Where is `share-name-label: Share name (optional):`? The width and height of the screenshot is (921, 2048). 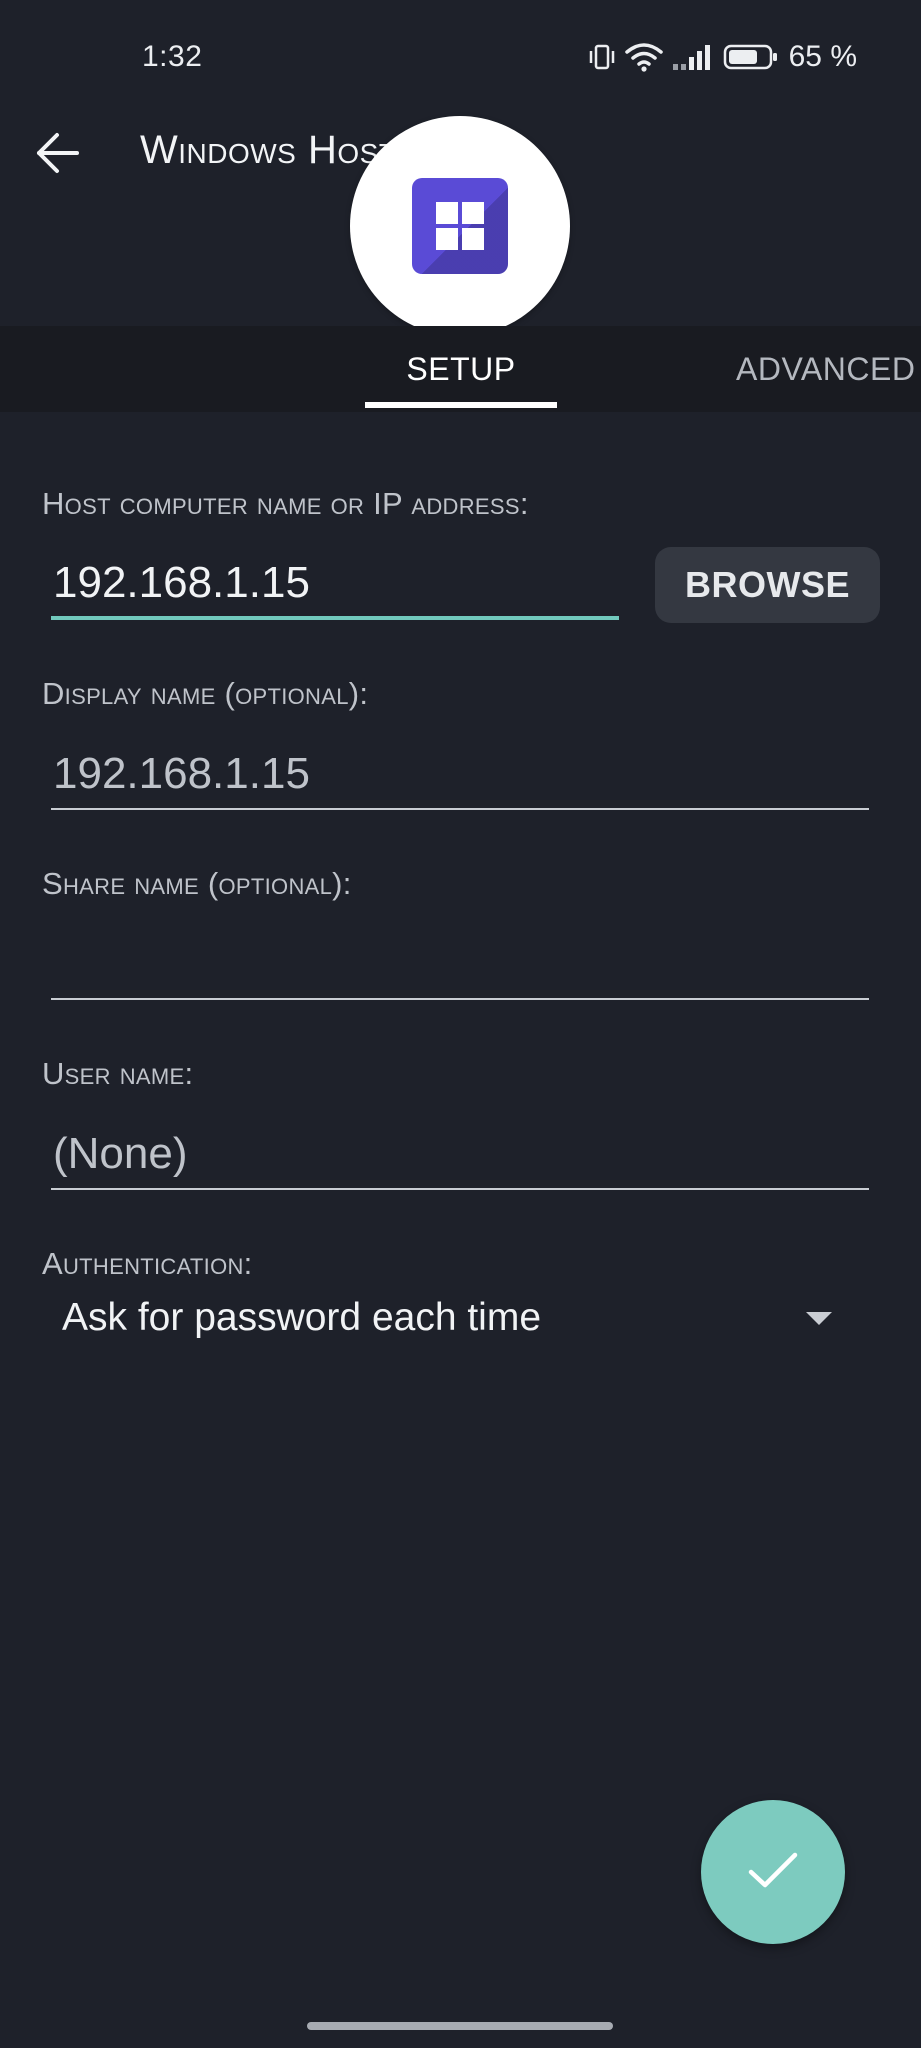 share-name-label: Share name (optional): is located at coordinates (197, 883).